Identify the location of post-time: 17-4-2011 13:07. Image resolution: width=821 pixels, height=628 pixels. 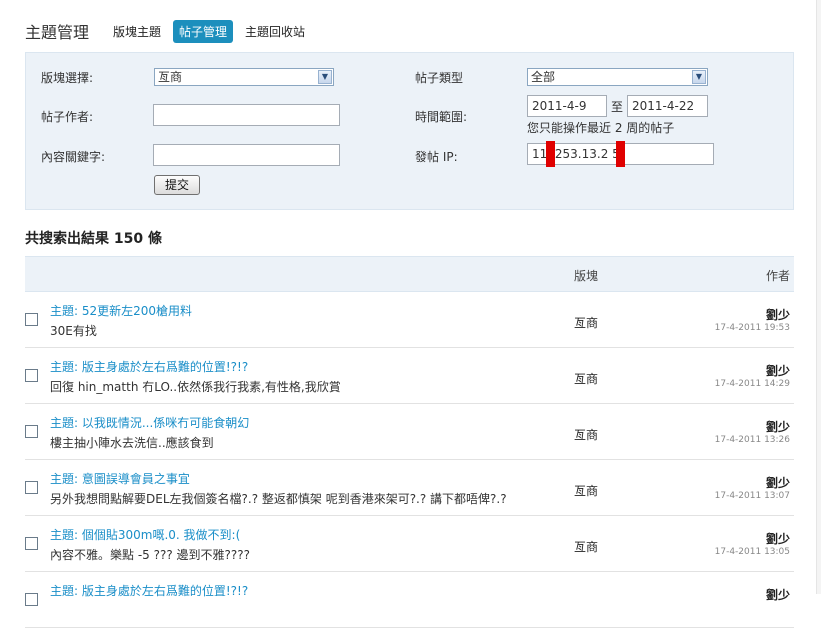
(752, 496).